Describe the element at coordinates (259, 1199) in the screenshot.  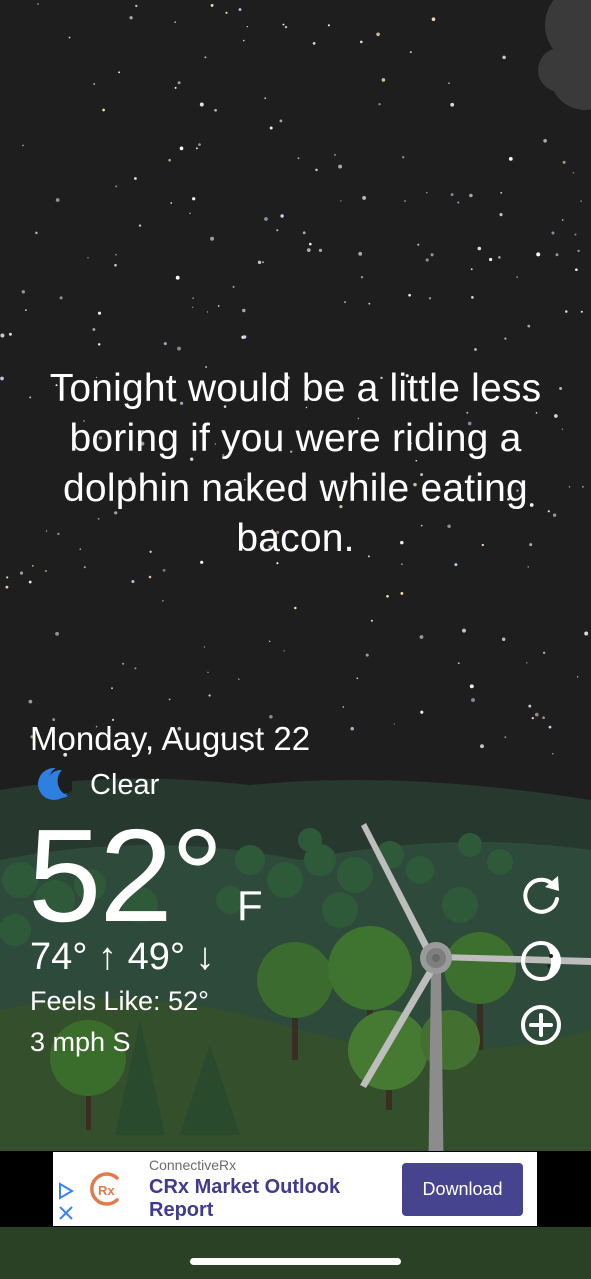
I see `ad-title: CRx Market Outlook Report` at that location.